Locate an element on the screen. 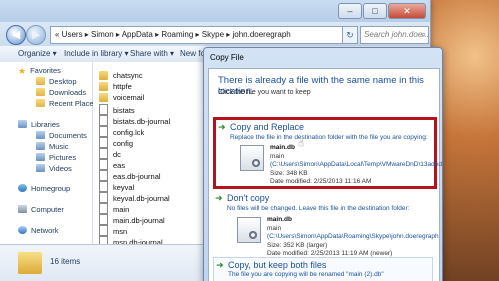  file-list-item: msn is located at coordinates (113, 230).